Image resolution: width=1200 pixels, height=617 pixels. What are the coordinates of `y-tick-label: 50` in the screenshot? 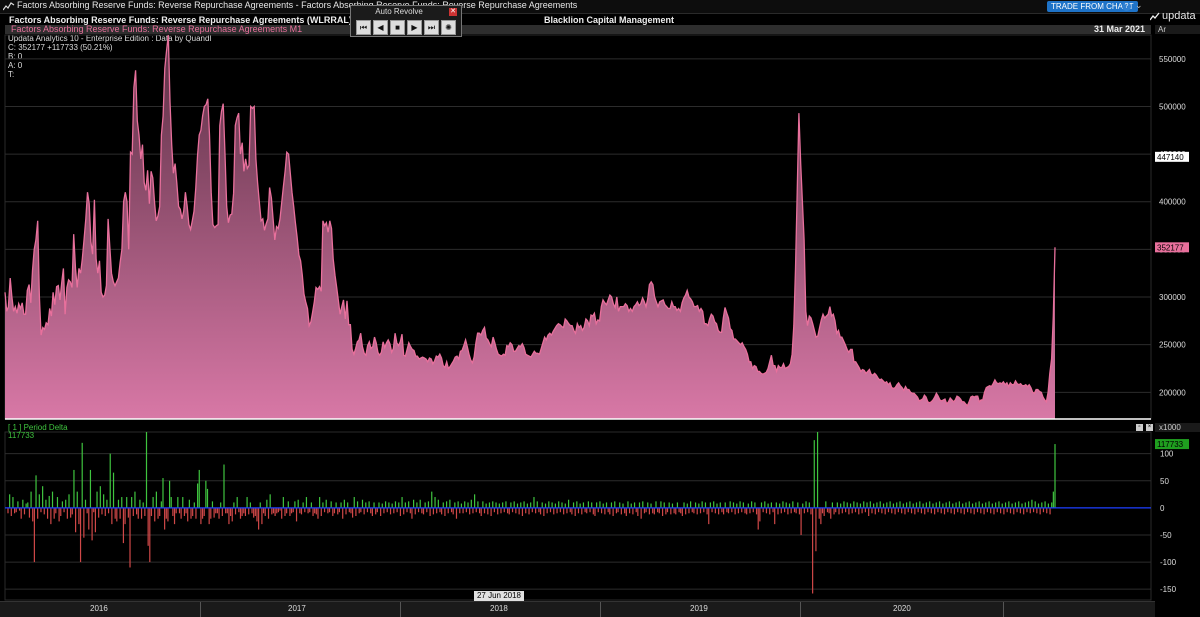 It's located at (1164, 481).